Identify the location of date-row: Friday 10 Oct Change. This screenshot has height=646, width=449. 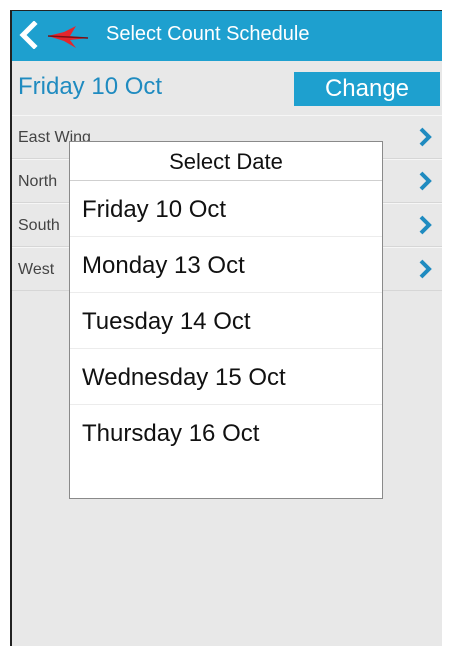
(227, 88).